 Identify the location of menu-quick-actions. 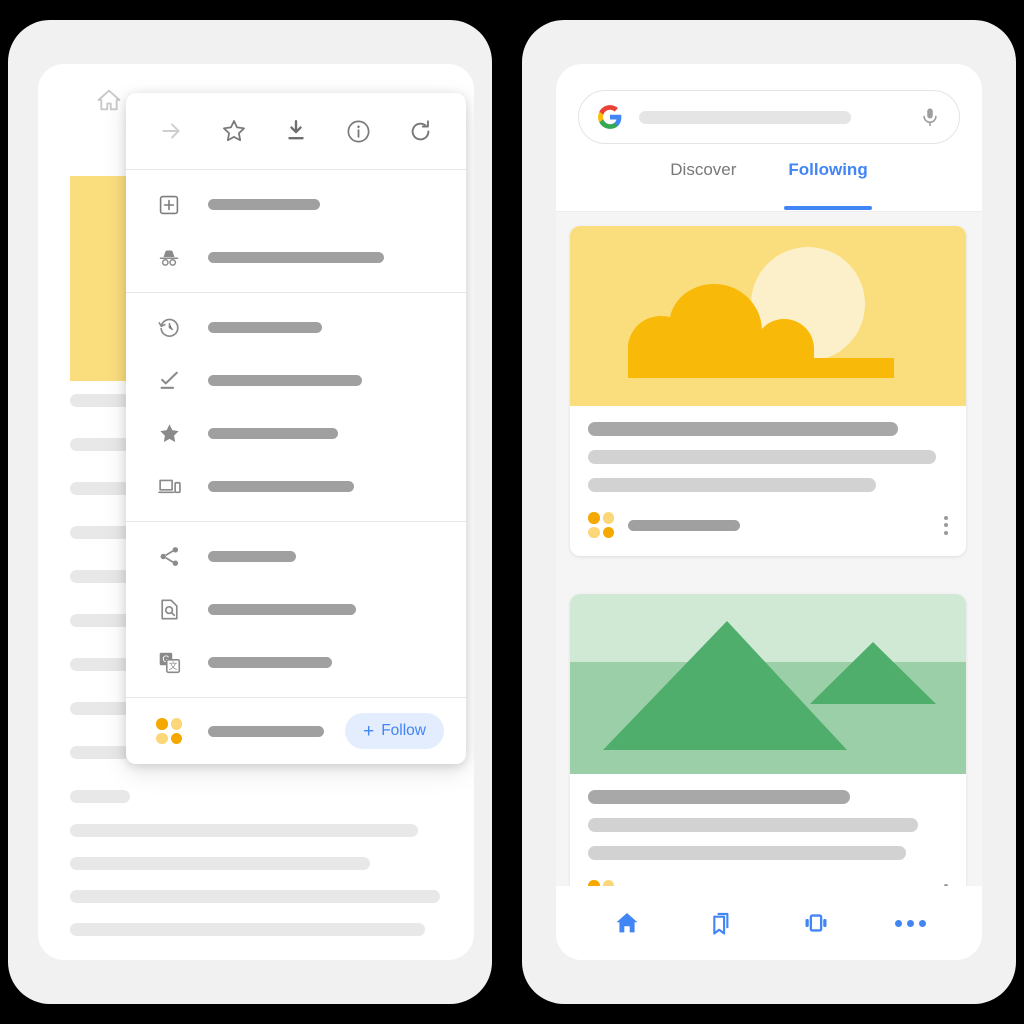
(296, 131).